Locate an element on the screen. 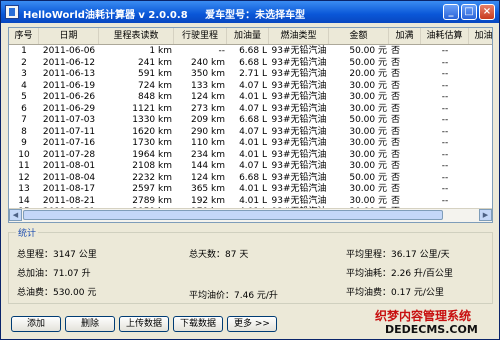 The height and width of the screenshot is (340, 500). horizontal-scrollbar: ◀ ▶ is located at coordinates (250, 215).